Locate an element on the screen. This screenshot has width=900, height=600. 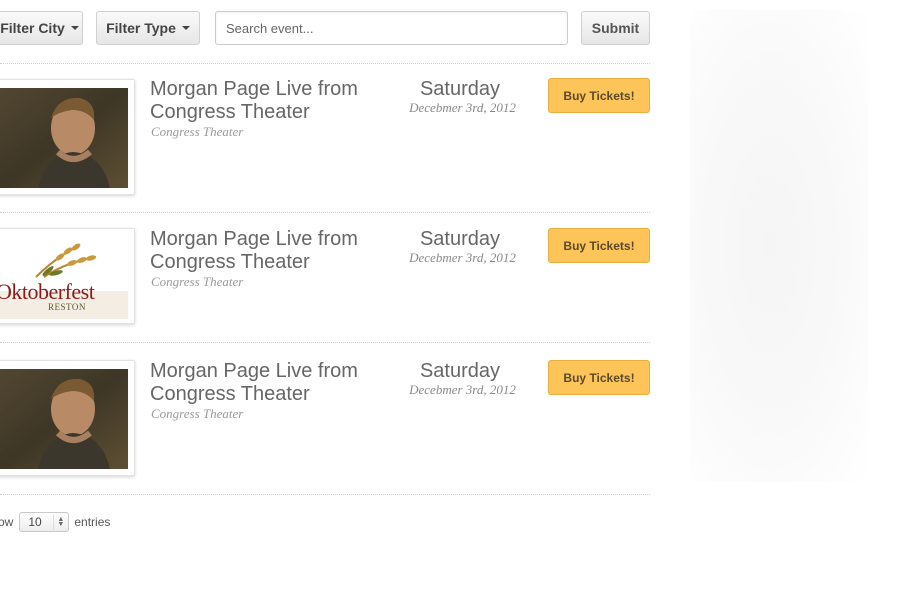
oktoberfest-logo-subtext: RESTON is located at coordinates (67, 307).